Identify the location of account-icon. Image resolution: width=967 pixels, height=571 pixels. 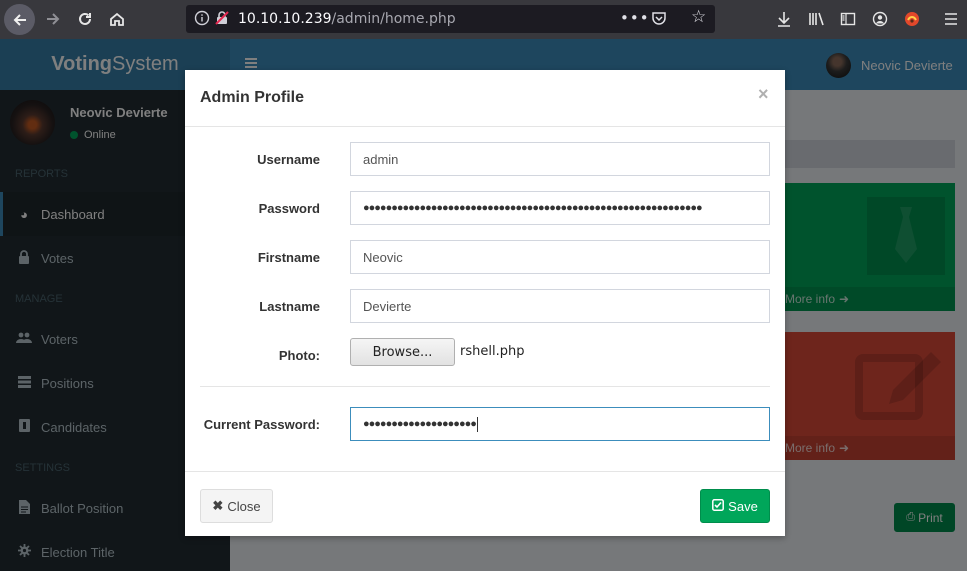
(880, 19).